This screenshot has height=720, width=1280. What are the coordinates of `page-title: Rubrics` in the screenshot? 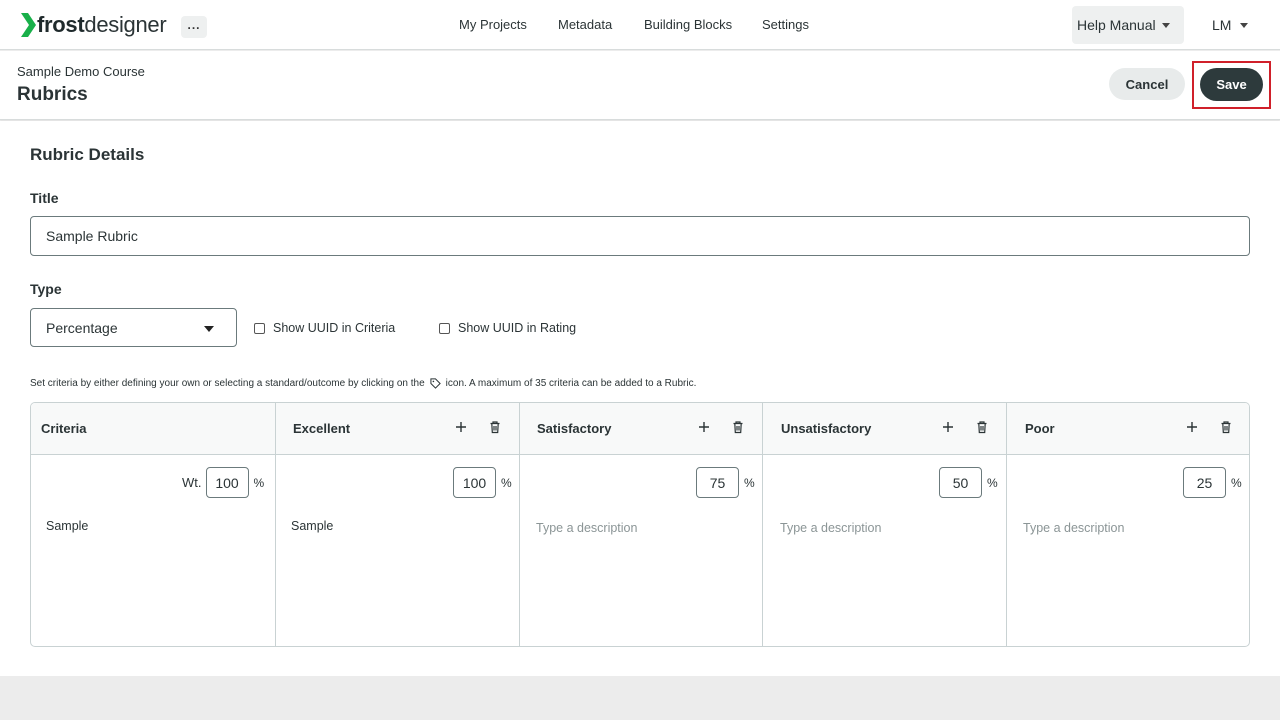 It's located at (52, 94).